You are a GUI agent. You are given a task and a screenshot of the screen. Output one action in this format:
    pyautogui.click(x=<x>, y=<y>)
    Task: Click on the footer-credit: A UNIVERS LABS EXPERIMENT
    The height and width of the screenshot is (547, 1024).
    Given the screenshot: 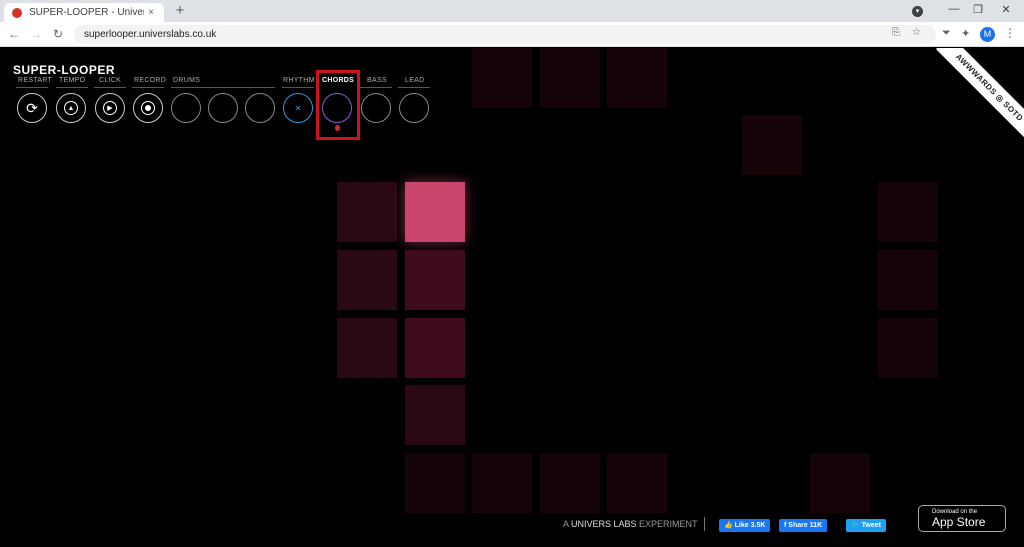 What is the action you would take?
    pyautogui.click(x=630, y=524)
    